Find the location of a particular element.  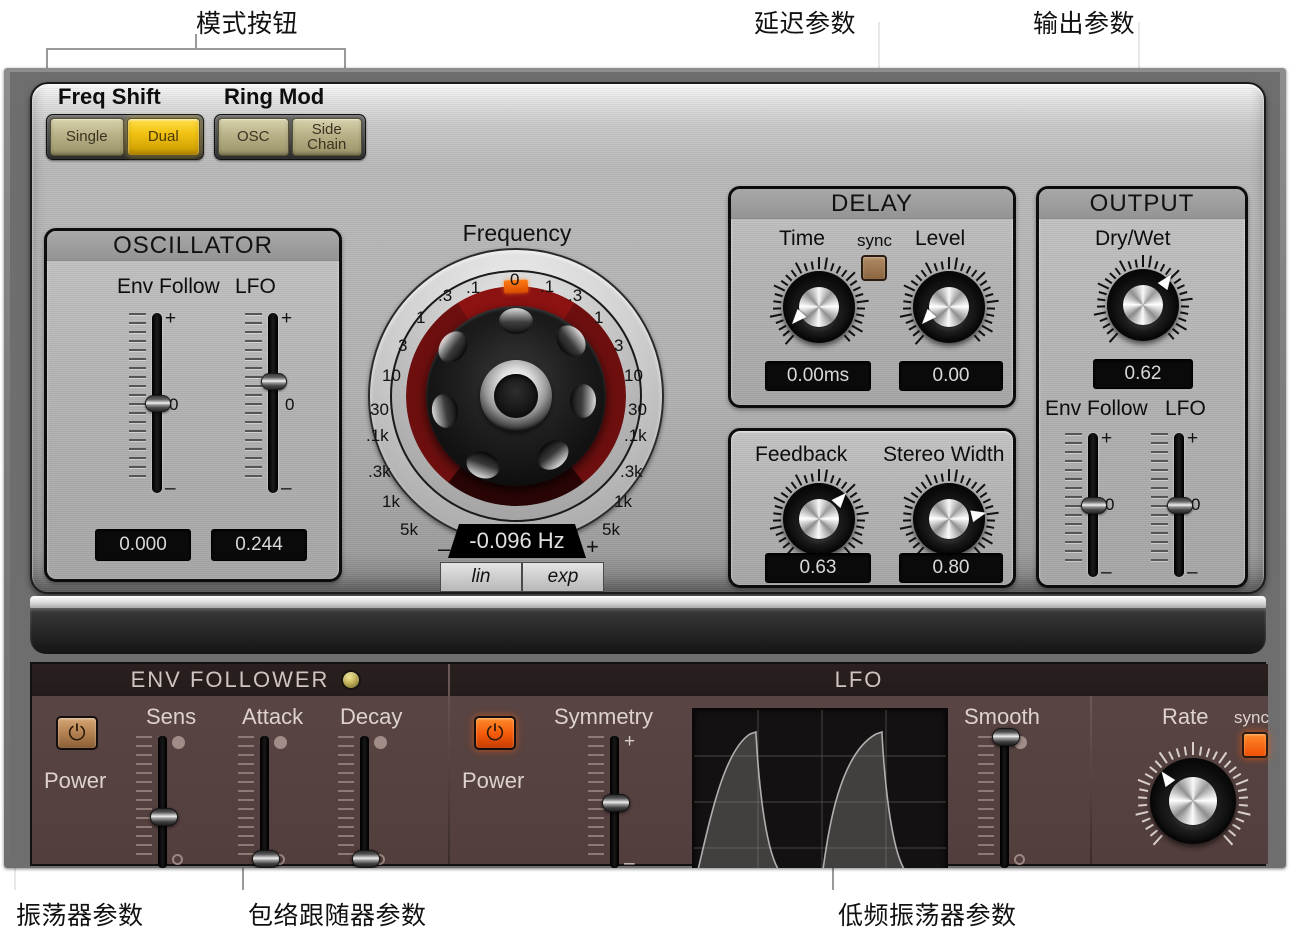

frequency-exp-button: exp is located at coordinates (563, 577).